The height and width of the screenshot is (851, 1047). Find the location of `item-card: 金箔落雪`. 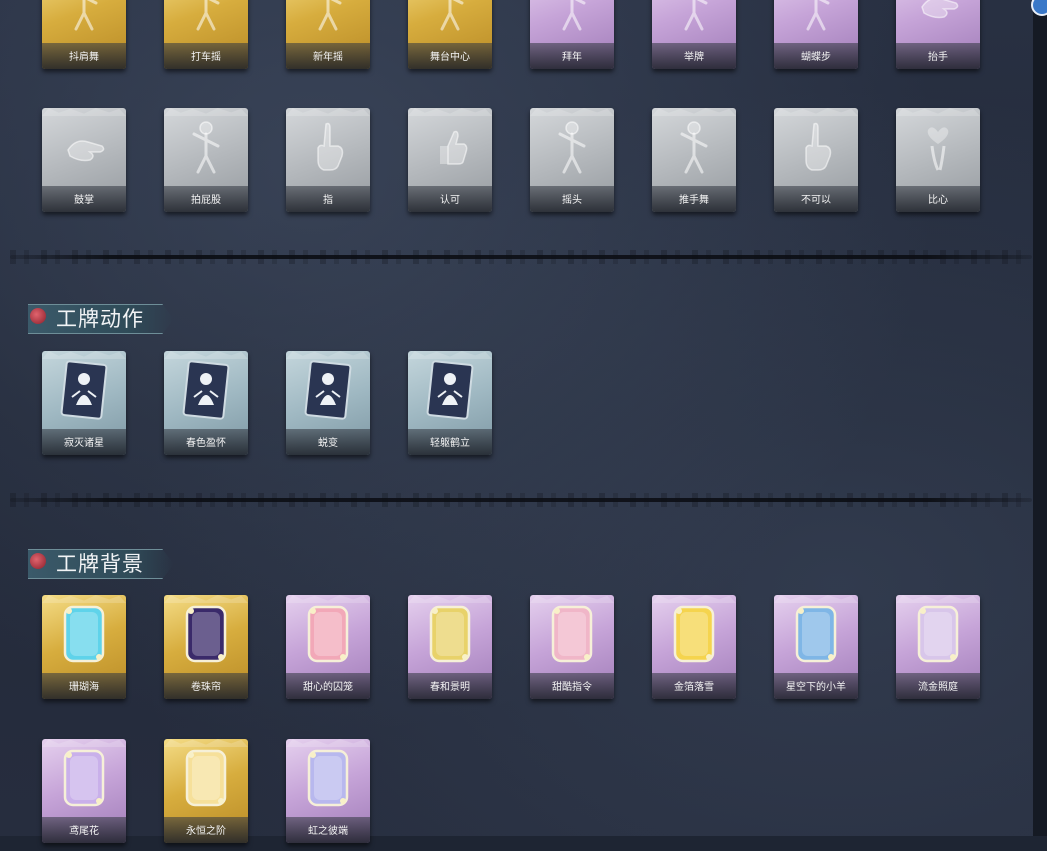

item-card: 金箔落雪 is located at coordinates (694, 647).